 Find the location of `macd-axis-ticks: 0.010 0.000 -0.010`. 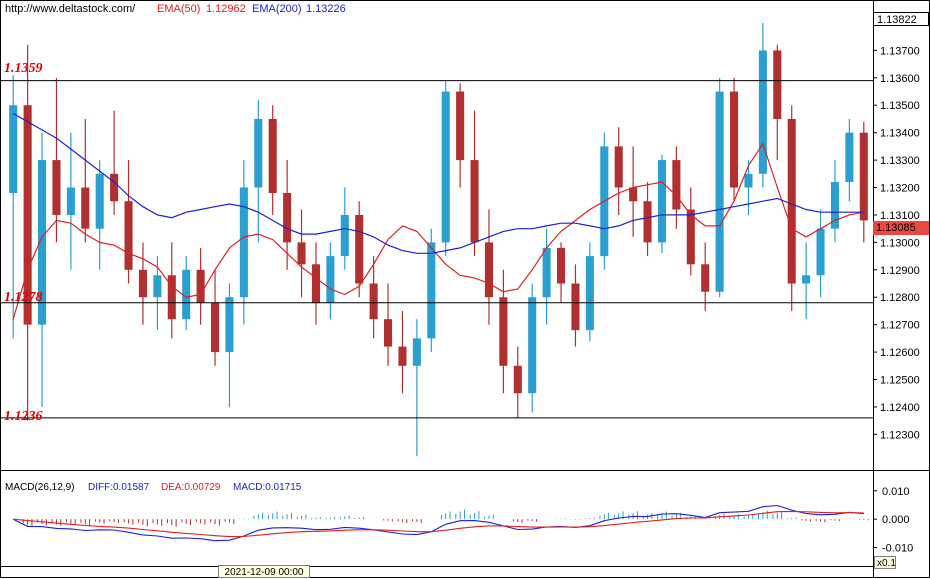

macd-axis-ticks: 0.010 0.000 -0.010 is located at coordinates (893, 520).